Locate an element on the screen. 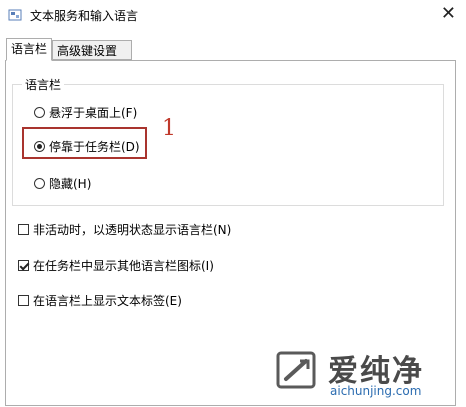 The height and width of the screenshot is (407, 466). checkbox-show-text-labels: 在语言栏上显示文本标签(E) is located at coordinates (100, 300).